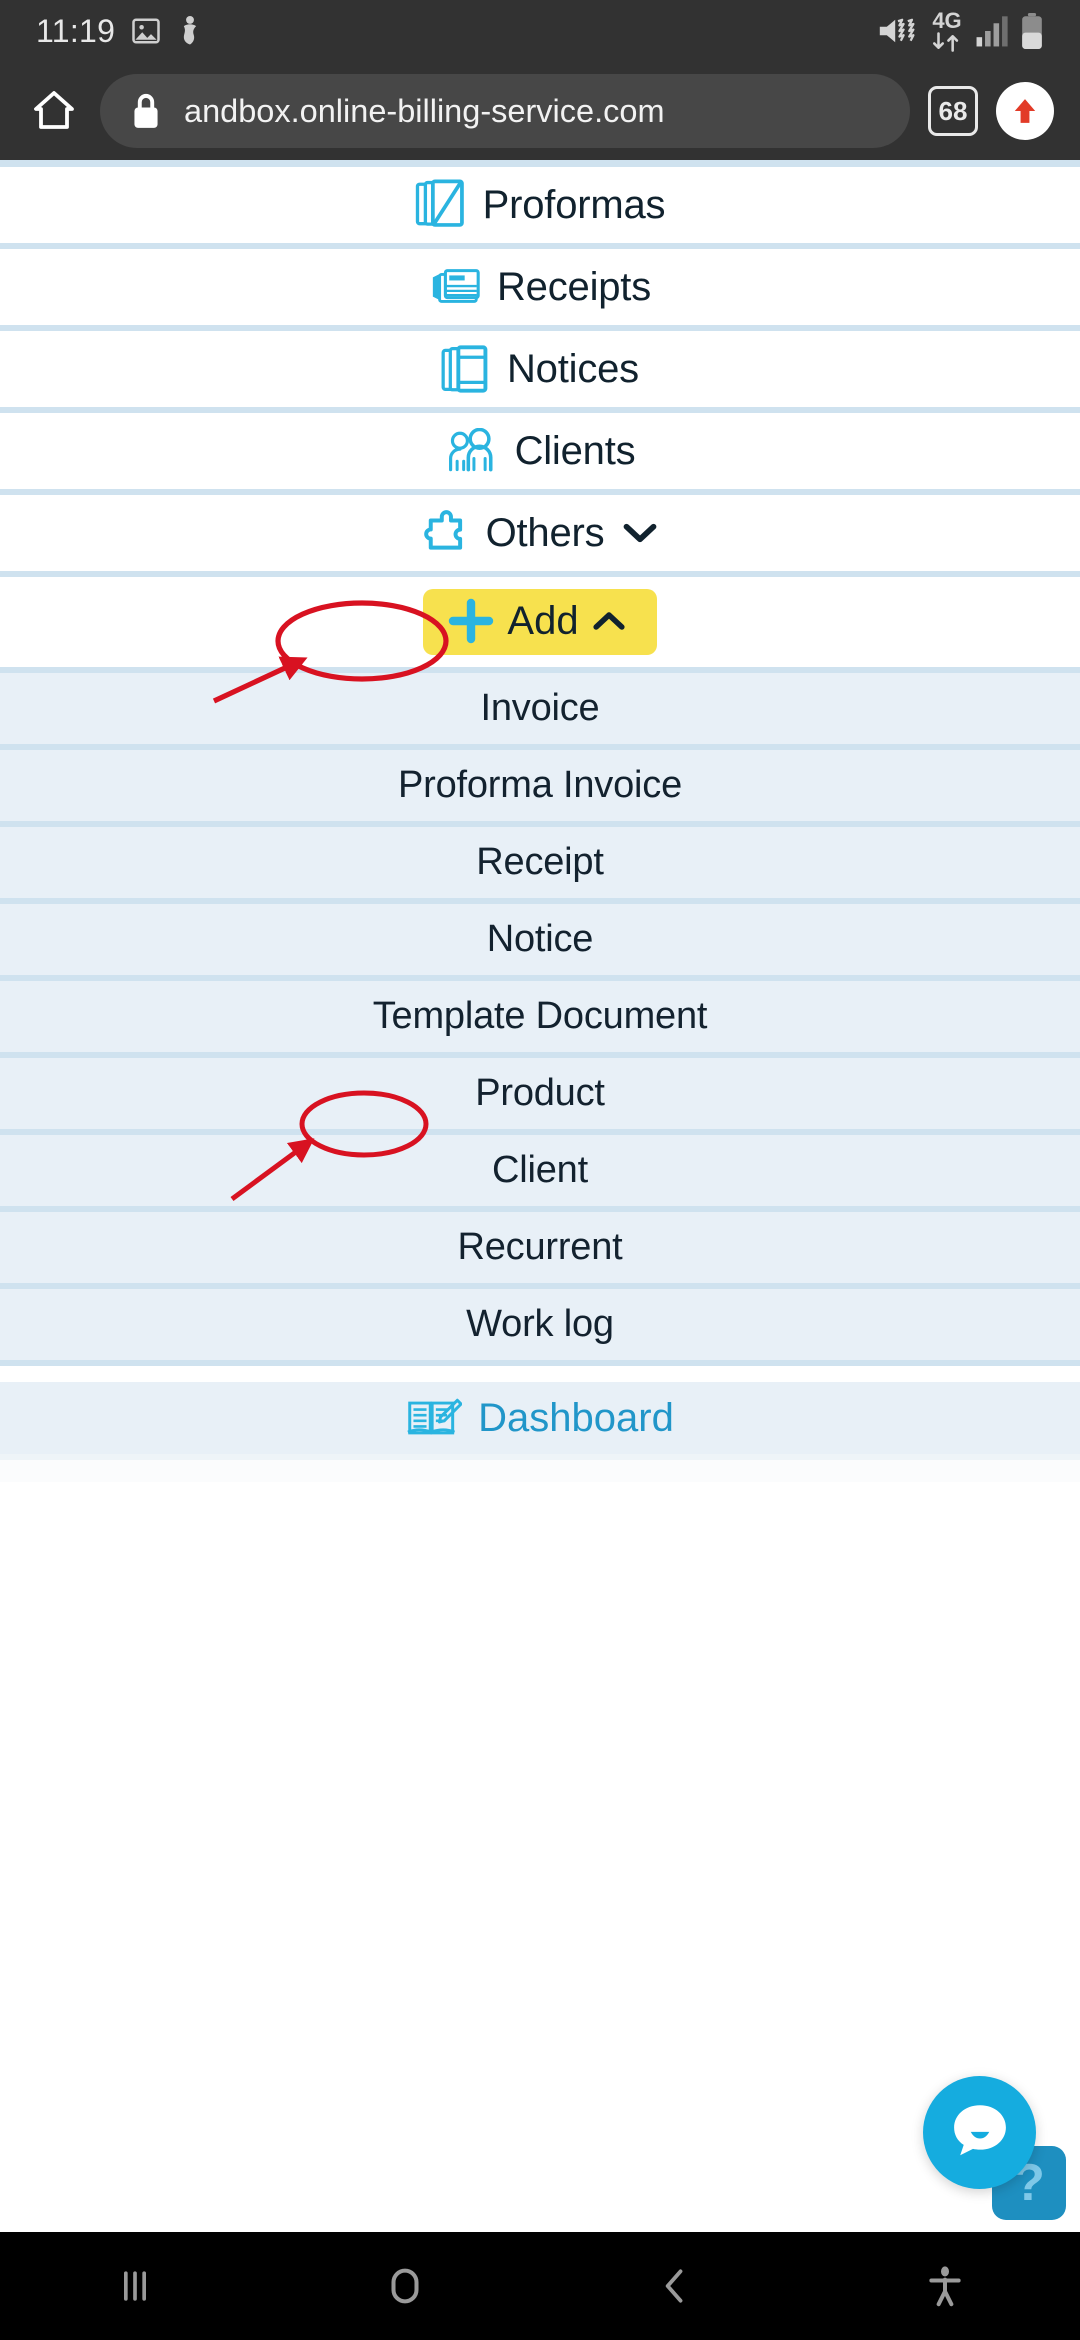 This screenshot has height=2340, width=1080. I want to click on status-bar-left: 11:19, so click(119, 31).